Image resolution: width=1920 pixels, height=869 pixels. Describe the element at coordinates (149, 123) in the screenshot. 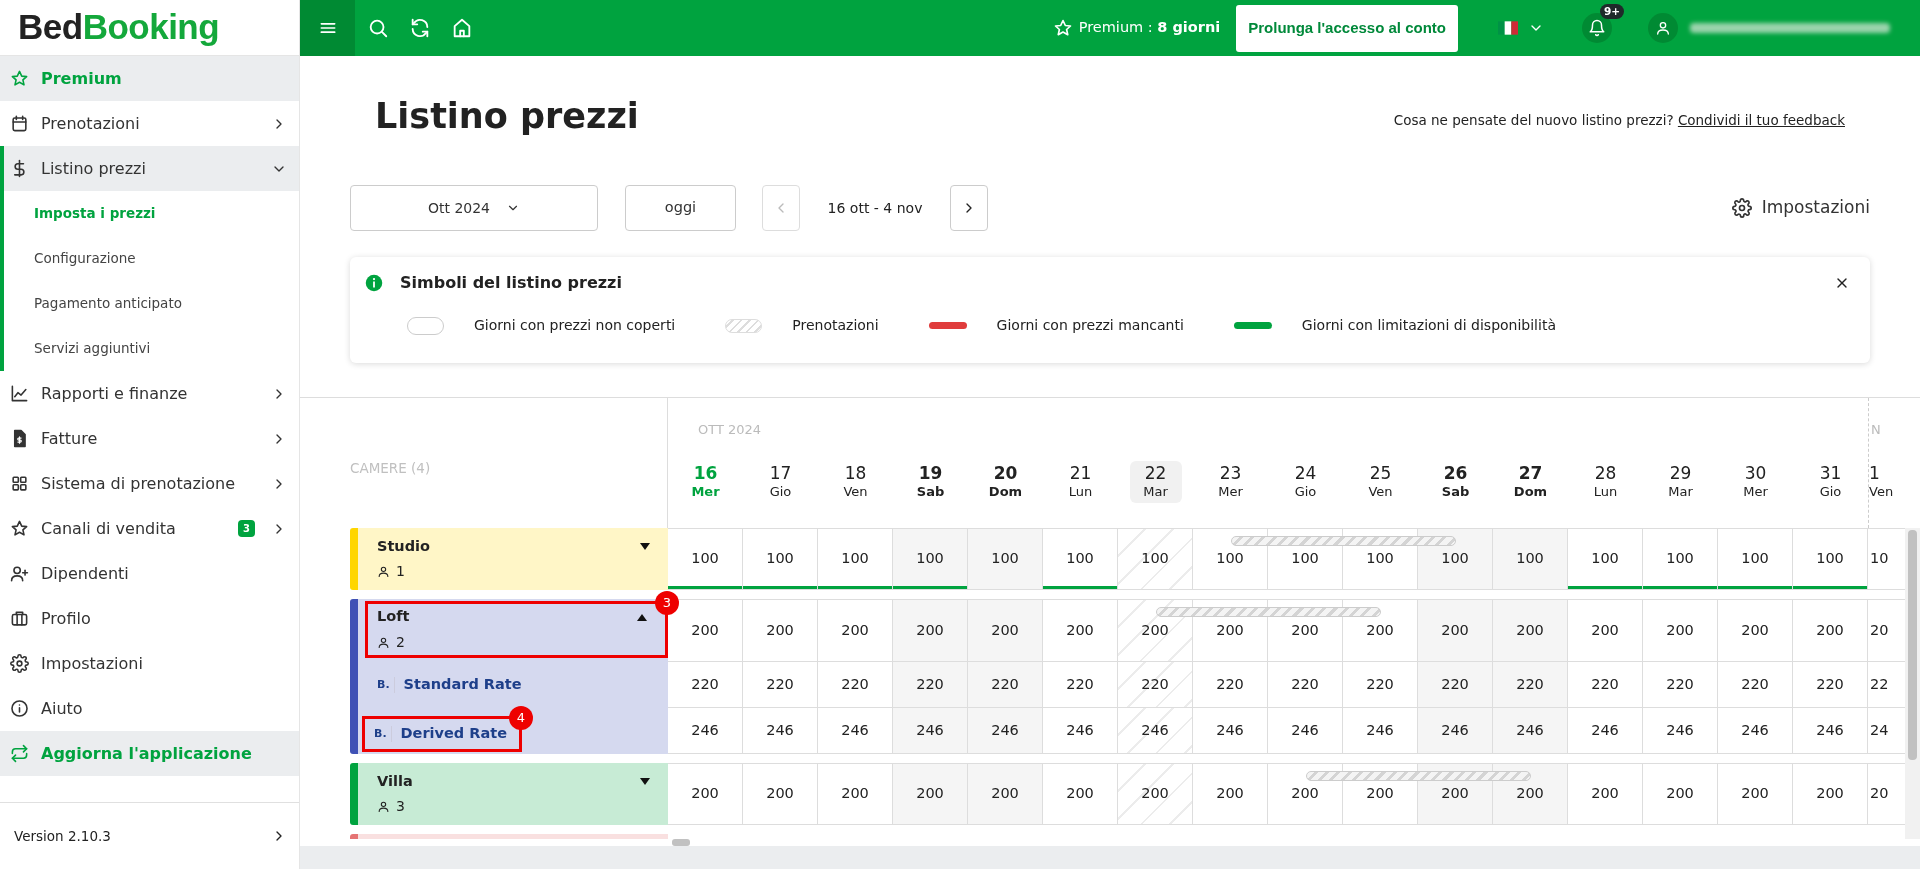

I see `sidebar-item: Prenotazioni` at that location.